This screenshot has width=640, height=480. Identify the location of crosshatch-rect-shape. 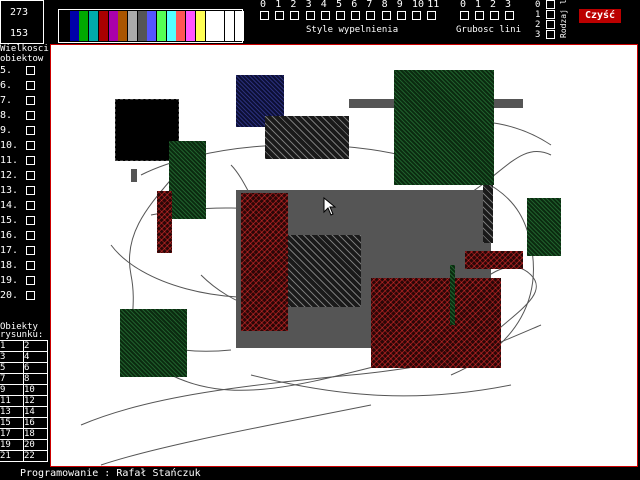
(307, 137).